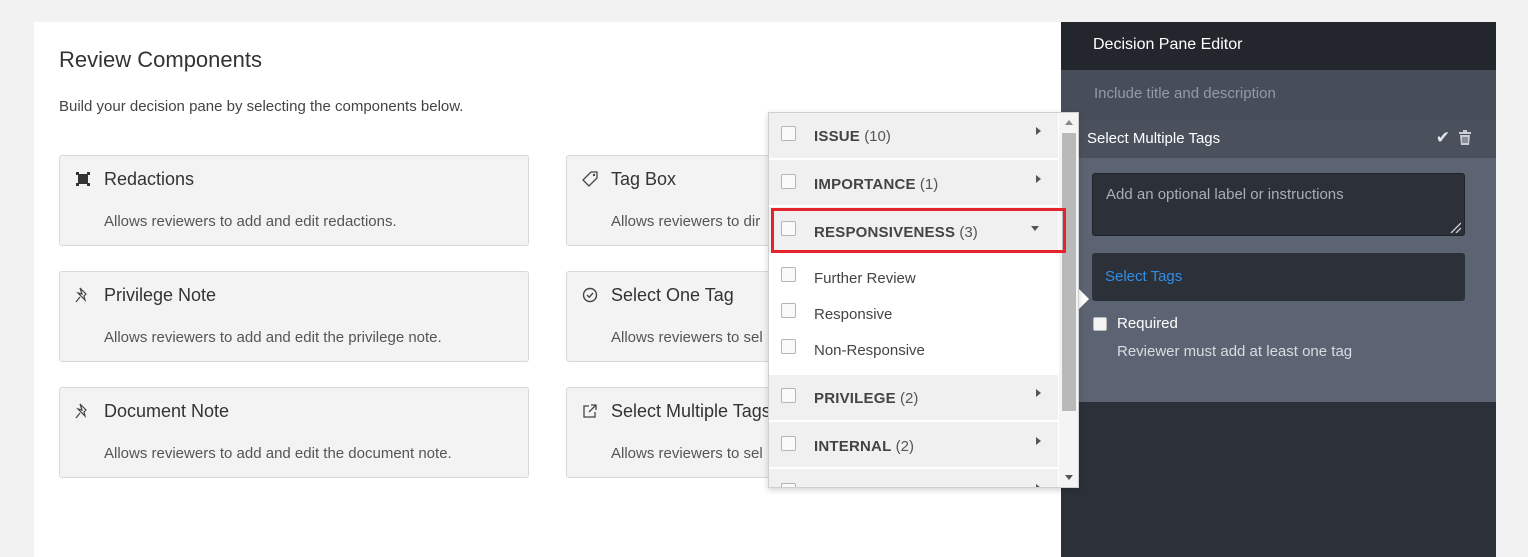 The image size is (1528, 557). I want to click on responsiveness-highlight-box, so click(918, 230).